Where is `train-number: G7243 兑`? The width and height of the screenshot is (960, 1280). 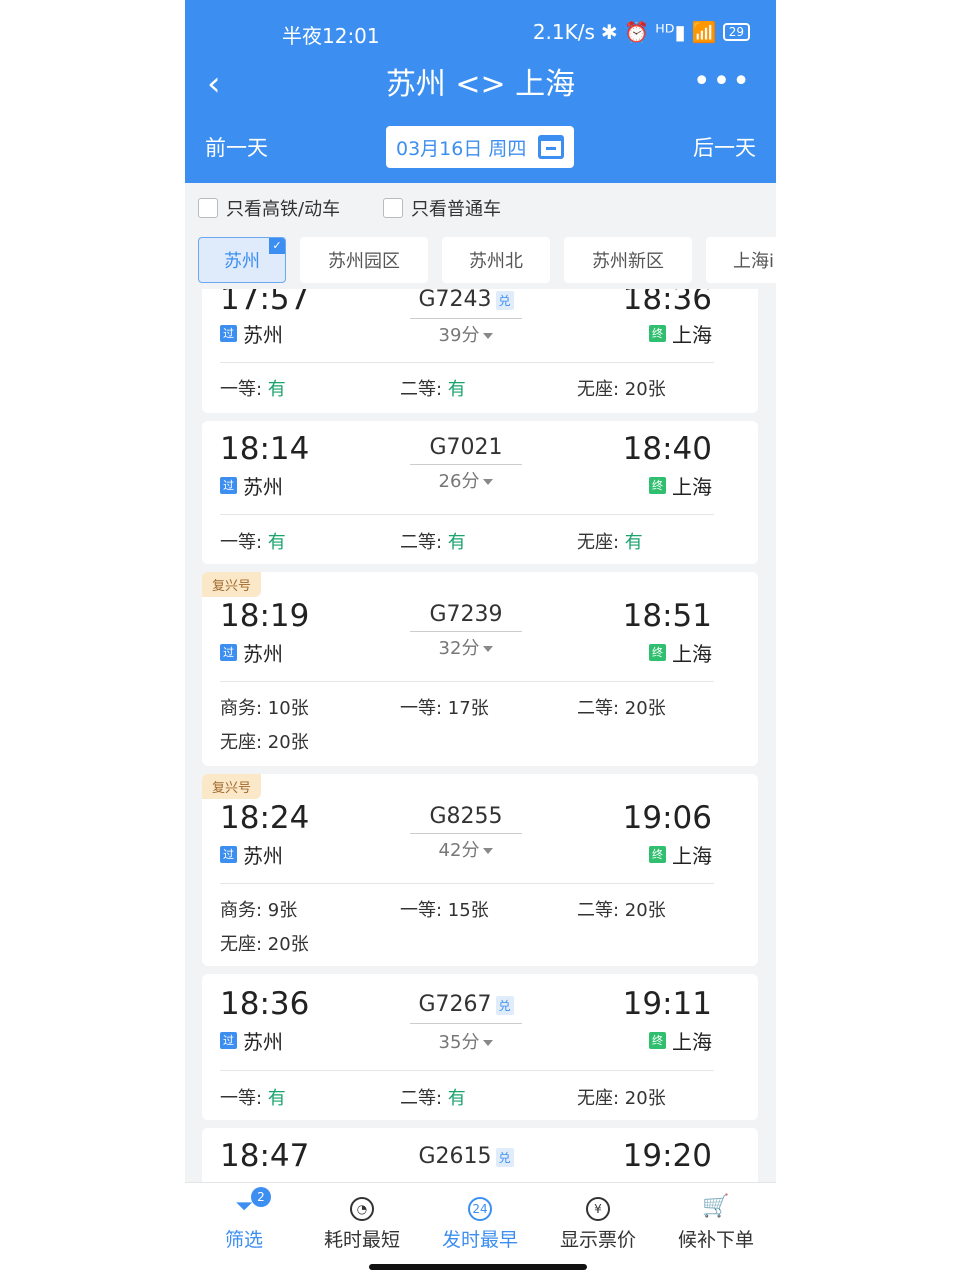 train-number: G7243 兑 is located at coordinates (466, 300).